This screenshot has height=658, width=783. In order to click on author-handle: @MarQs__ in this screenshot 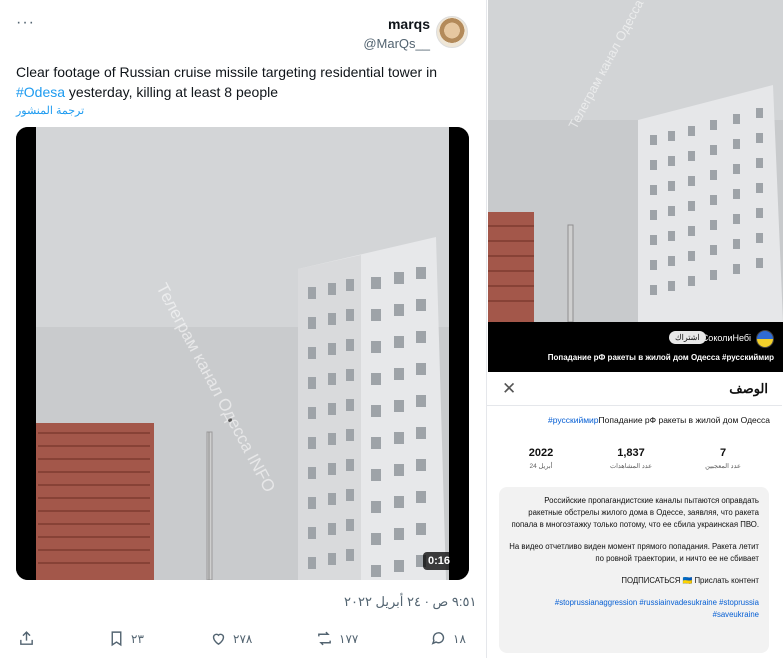, I will do `click(396, 43)`.